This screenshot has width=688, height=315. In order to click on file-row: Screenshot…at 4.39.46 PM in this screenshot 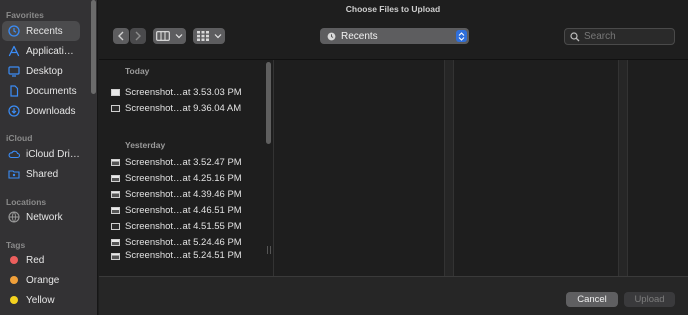, I will do `click(186, 194)`.